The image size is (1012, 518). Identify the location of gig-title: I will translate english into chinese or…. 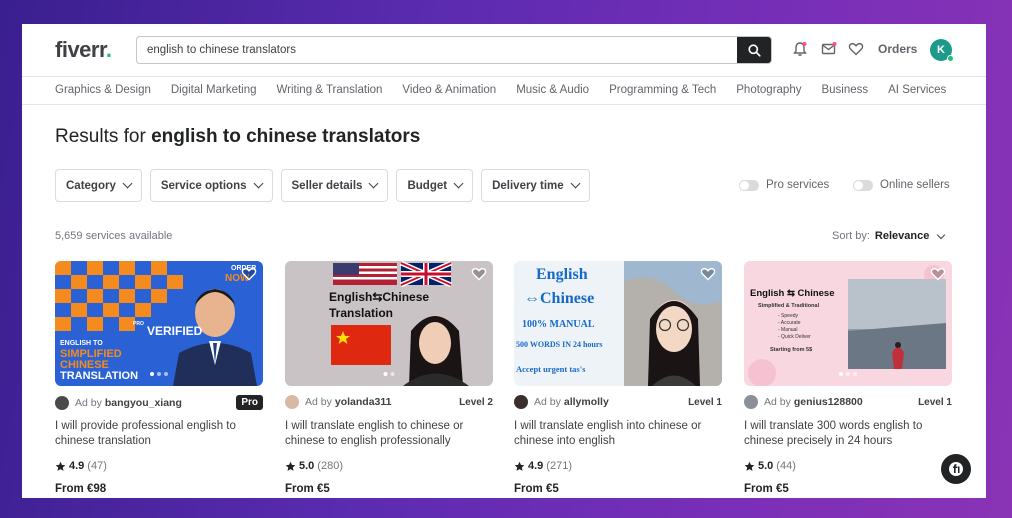
(618, 433).